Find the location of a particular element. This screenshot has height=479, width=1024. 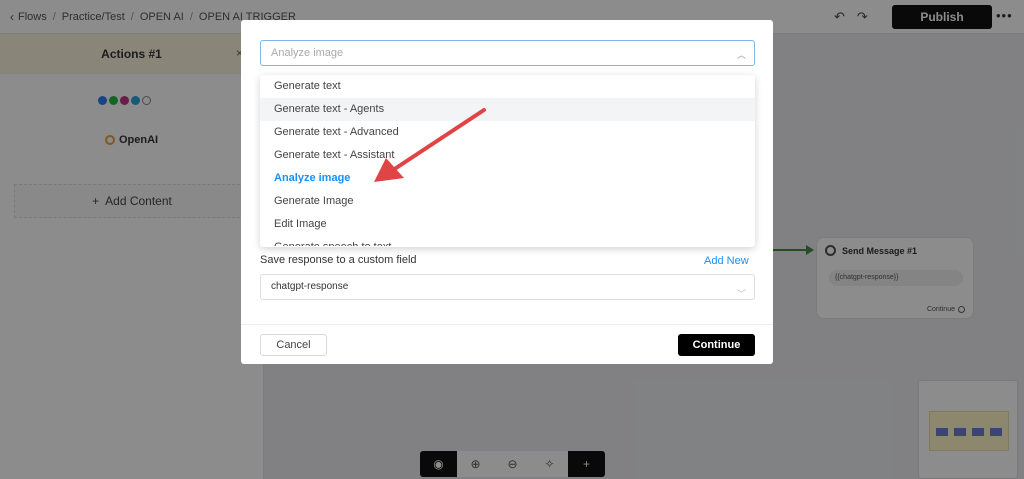

dropdown-option: Edit Image is located at coordinates (507, 224).